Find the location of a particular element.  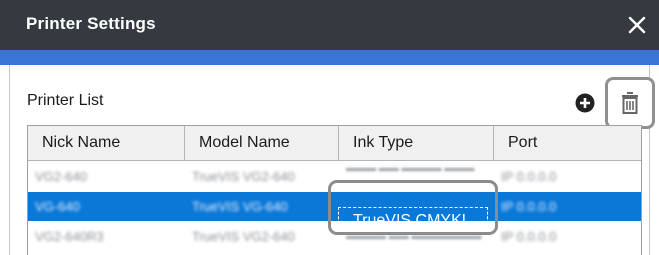

ink-type-cell: ▬▬▬ ▬▬ ▬▬▬▬ ▬▬▬ is located at coordinates (410, 168).